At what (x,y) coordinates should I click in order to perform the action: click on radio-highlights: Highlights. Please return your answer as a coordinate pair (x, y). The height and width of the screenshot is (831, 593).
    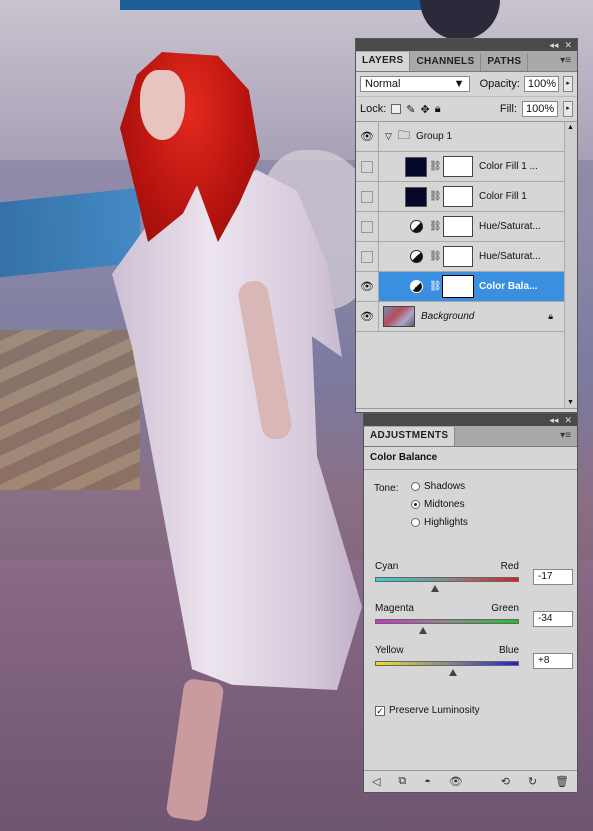
    Looking at the image, I should click on (439, 522).